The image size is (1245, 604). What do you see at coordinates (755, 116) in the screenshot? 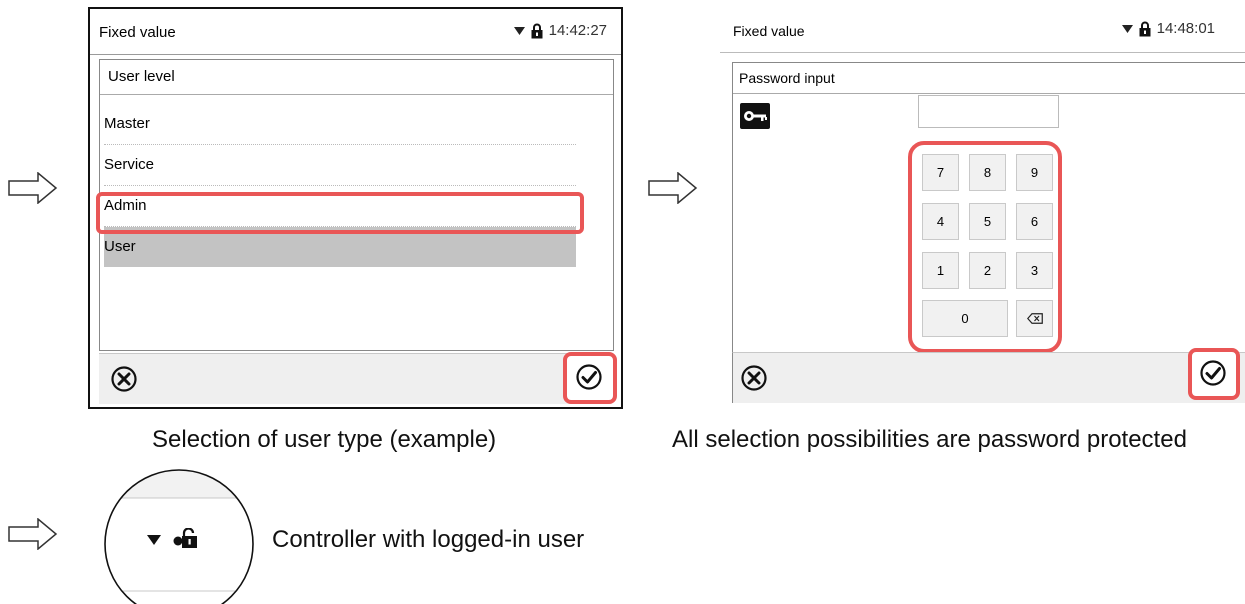
I see `key-icon` at bounding box center [755, 116].